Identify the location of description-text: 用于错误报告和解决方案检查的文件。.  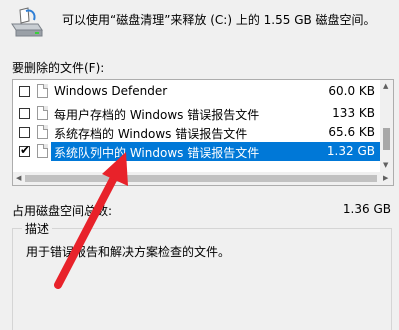
(128, 252).